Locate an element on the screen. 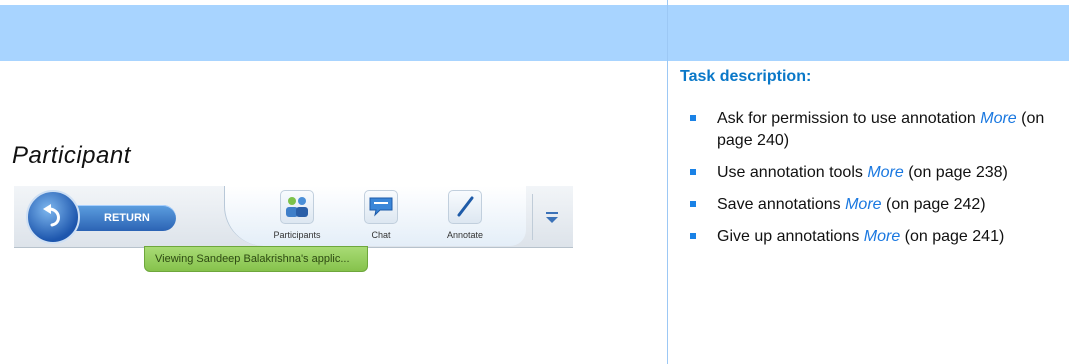 This screenshot has width=1069, height=364. top-strip is located at coordinates (868, 2).